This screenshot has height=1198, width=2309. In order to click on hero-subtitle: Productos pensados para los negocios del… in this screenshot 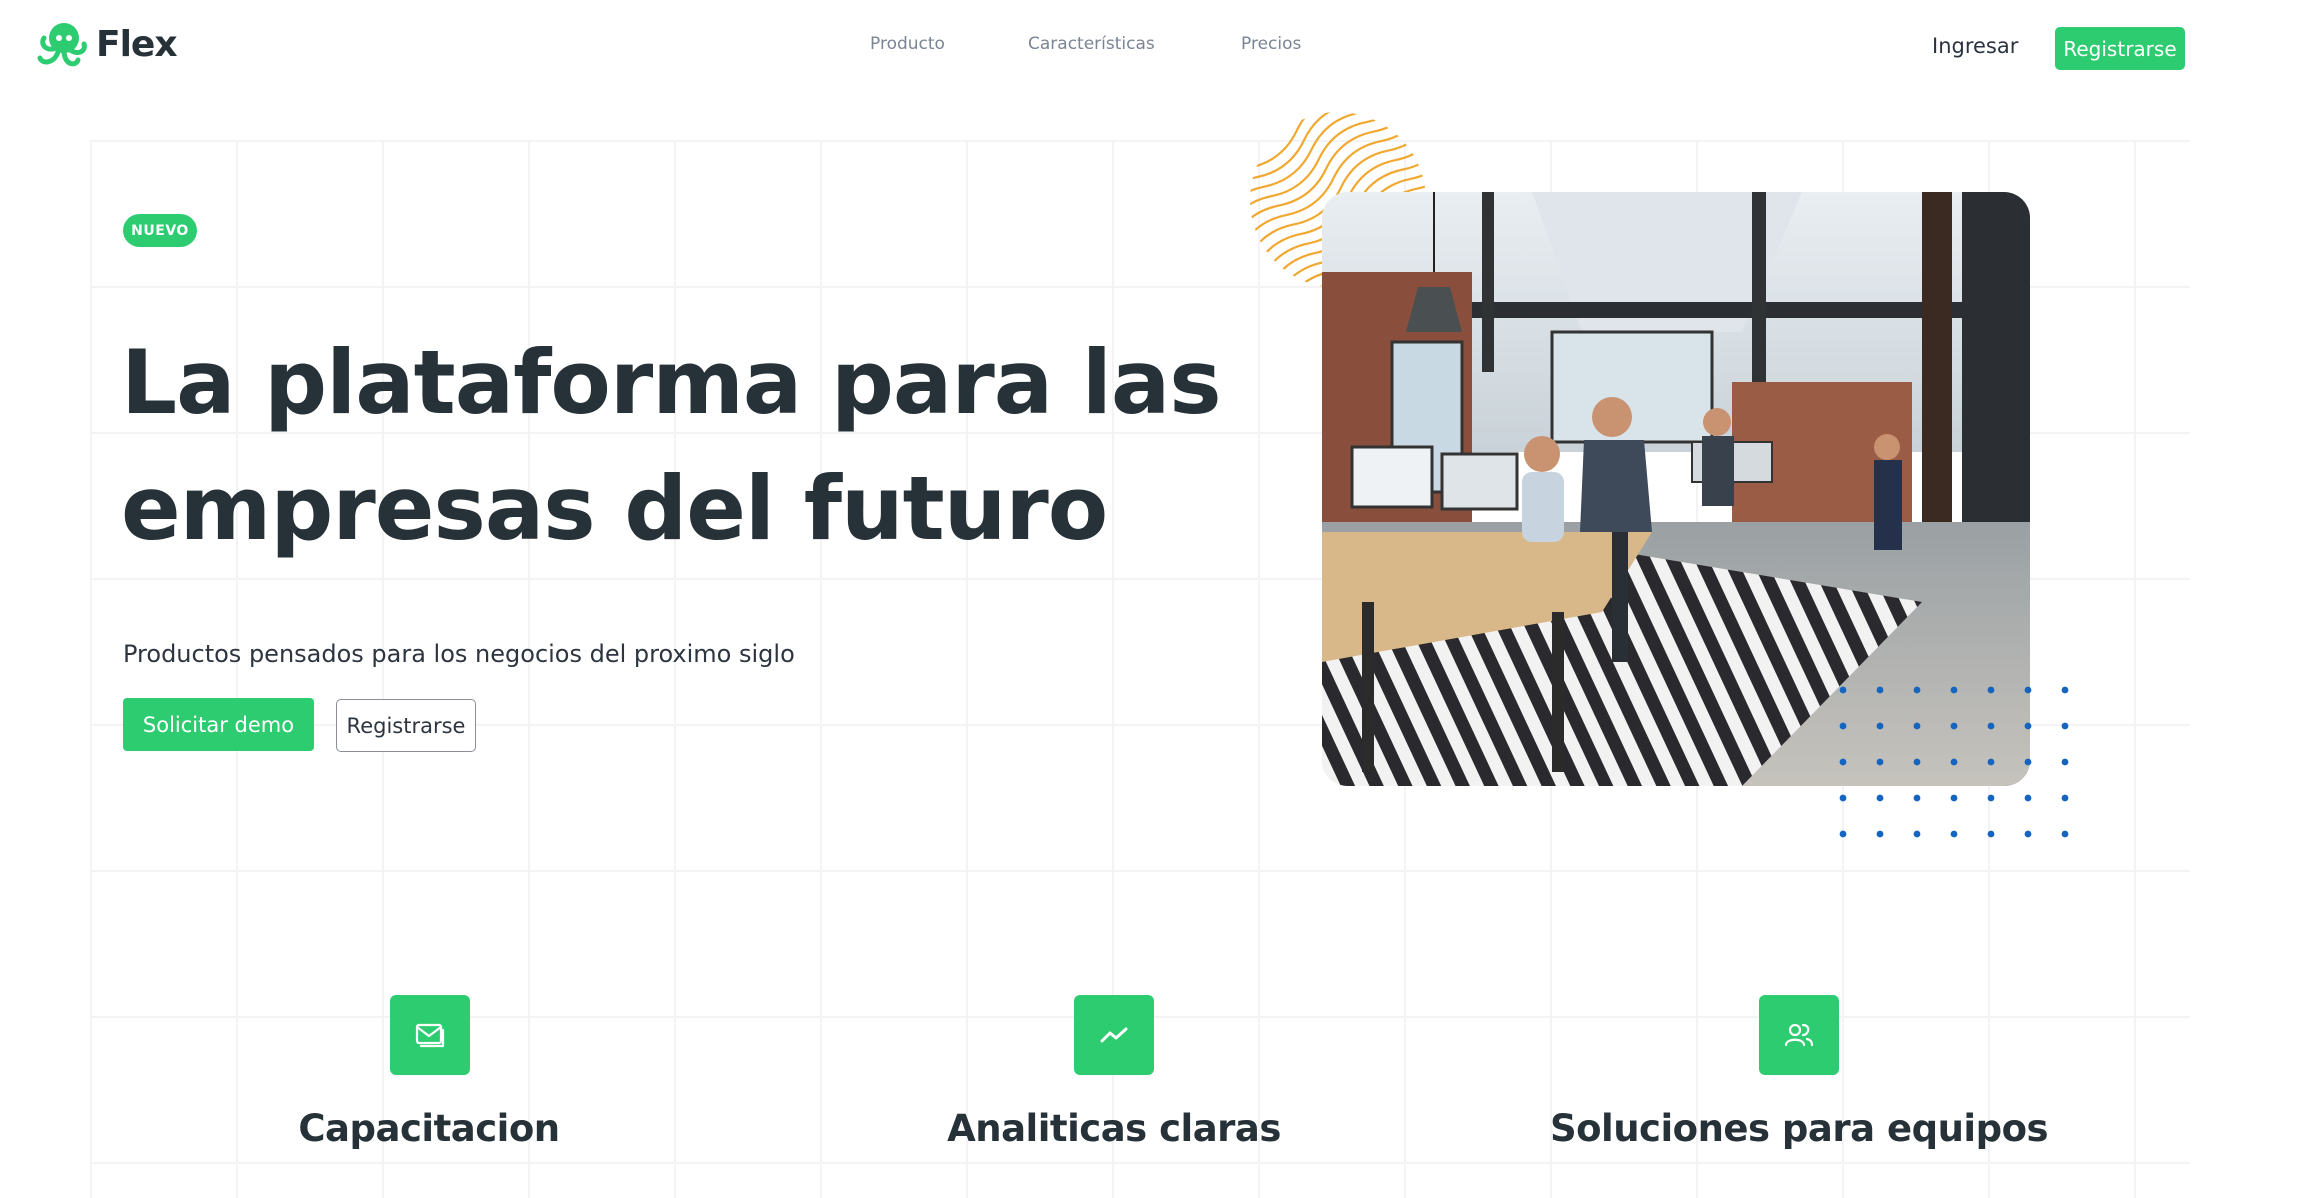, I will do `click(459, 654)`.